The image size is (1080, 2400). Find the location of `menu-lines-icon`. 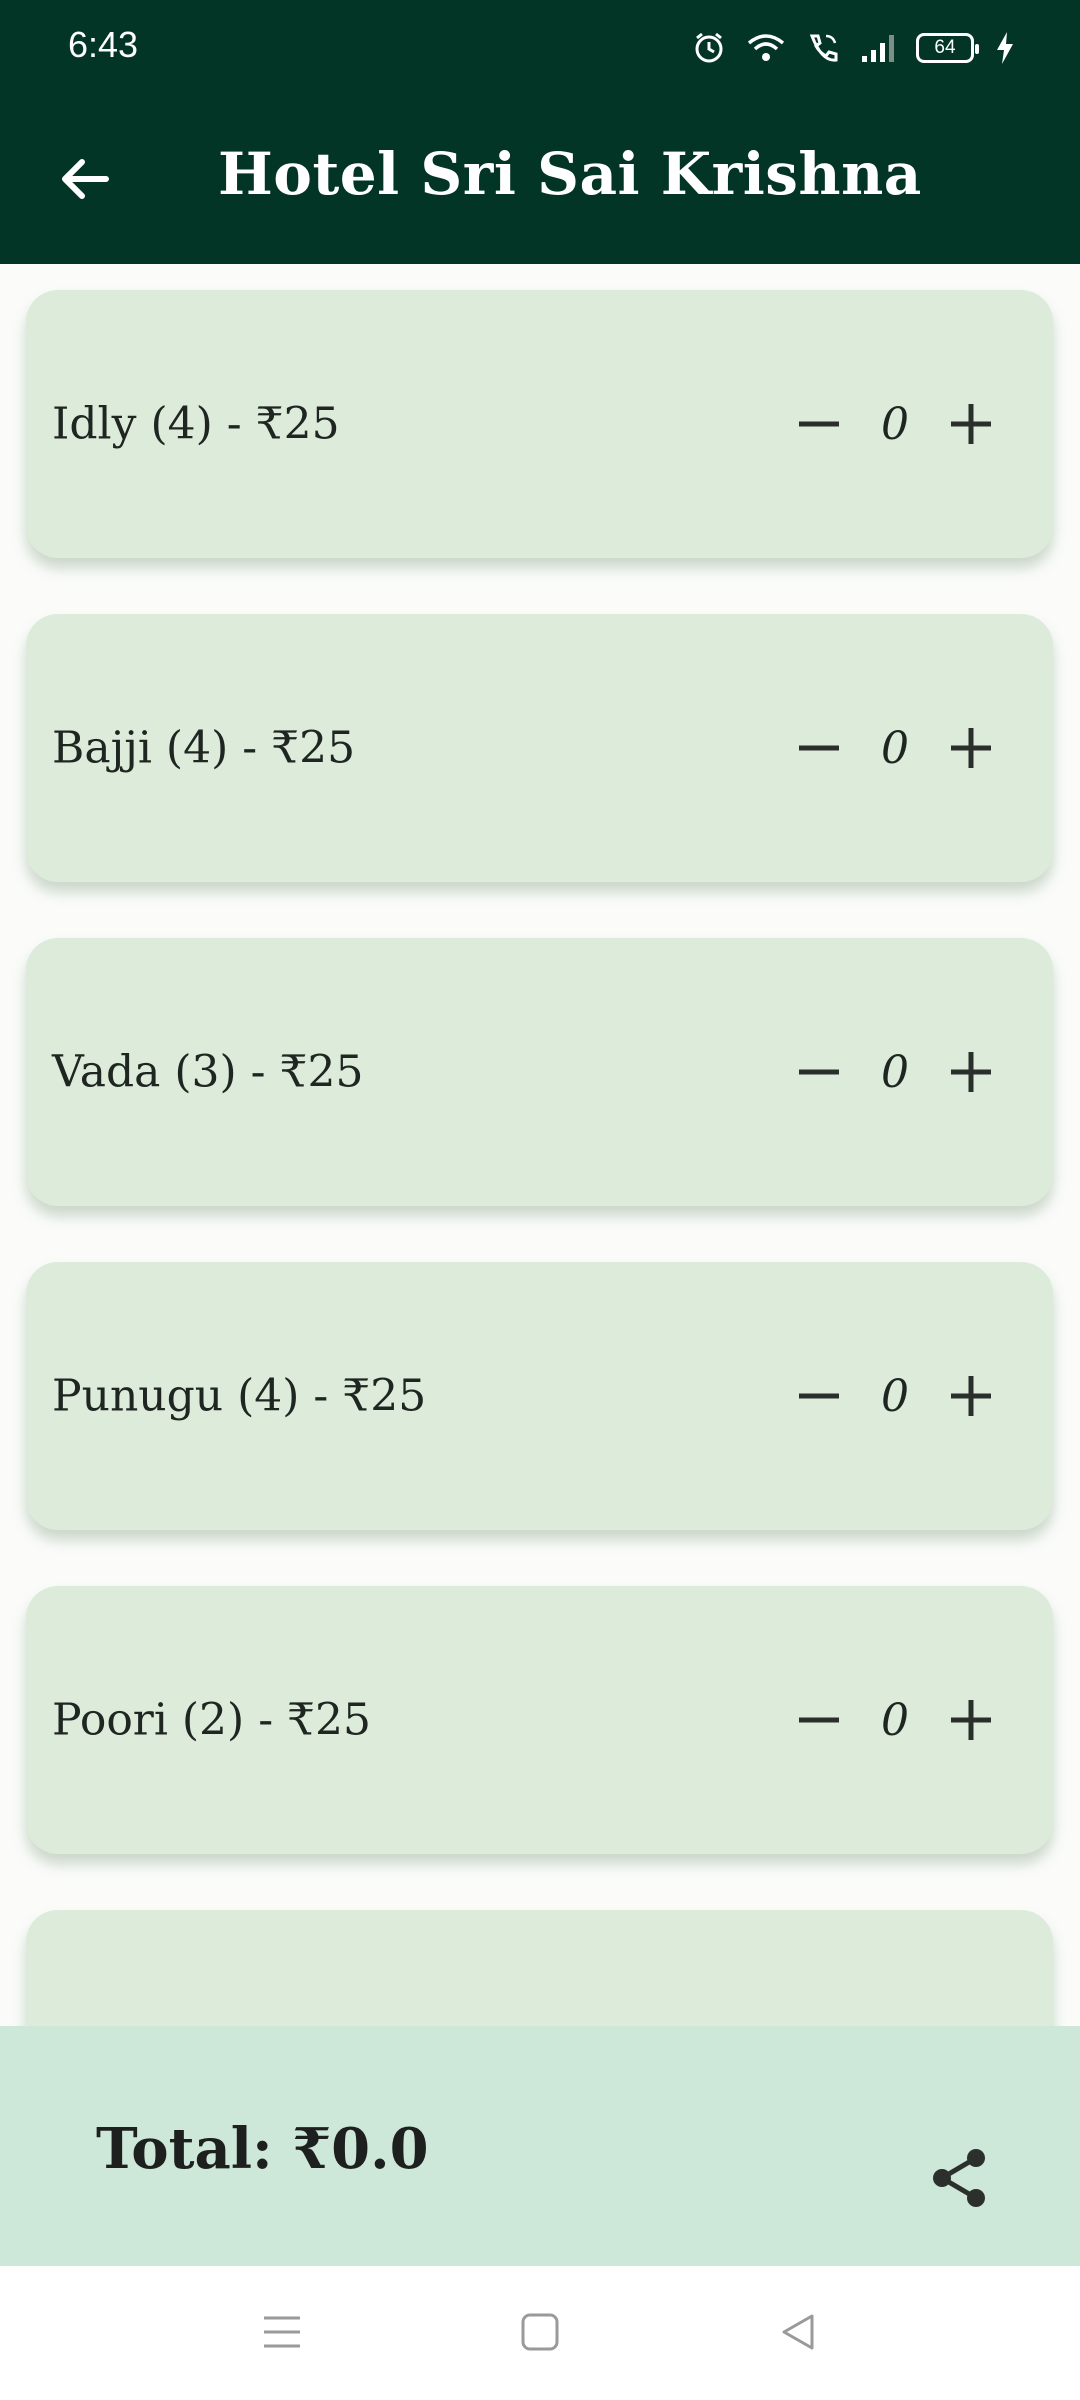

menu-lines-icon is located at coordinates (282, 2332).